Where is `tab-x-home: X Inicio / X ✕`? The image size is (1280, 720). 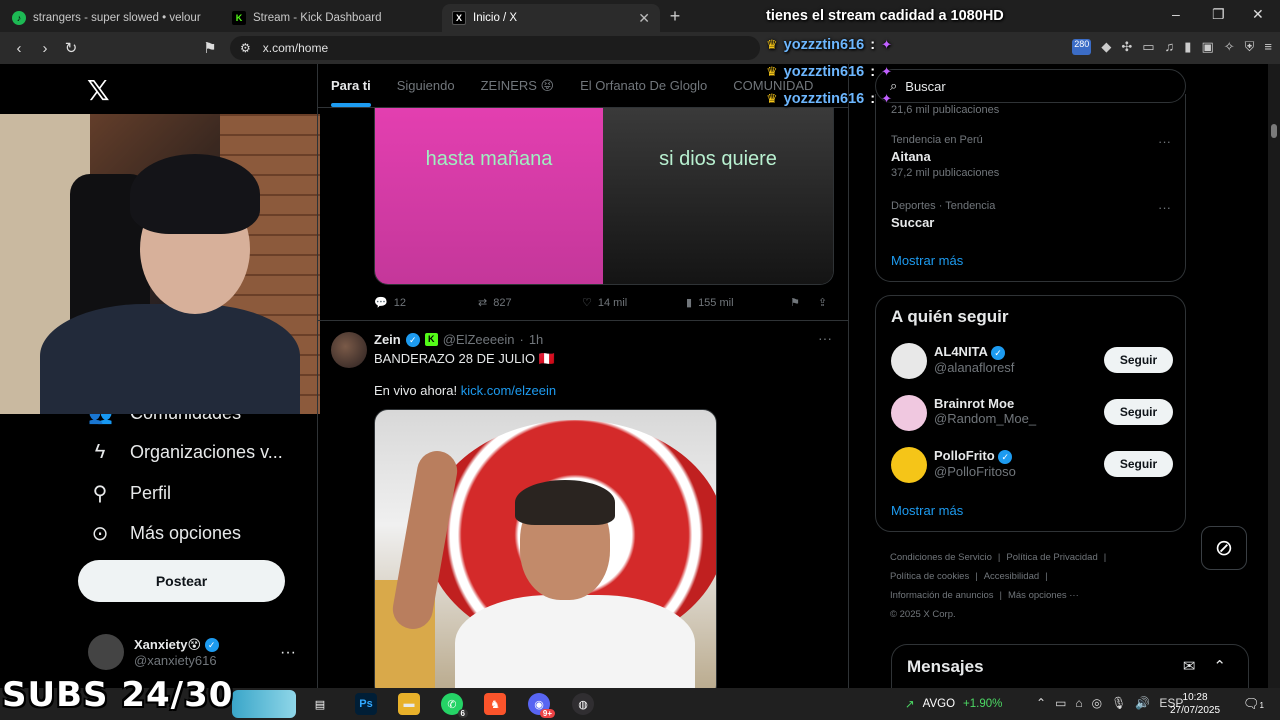
tab-x-home: X Inicio / X ✕ is located at coordinates (551, 18).